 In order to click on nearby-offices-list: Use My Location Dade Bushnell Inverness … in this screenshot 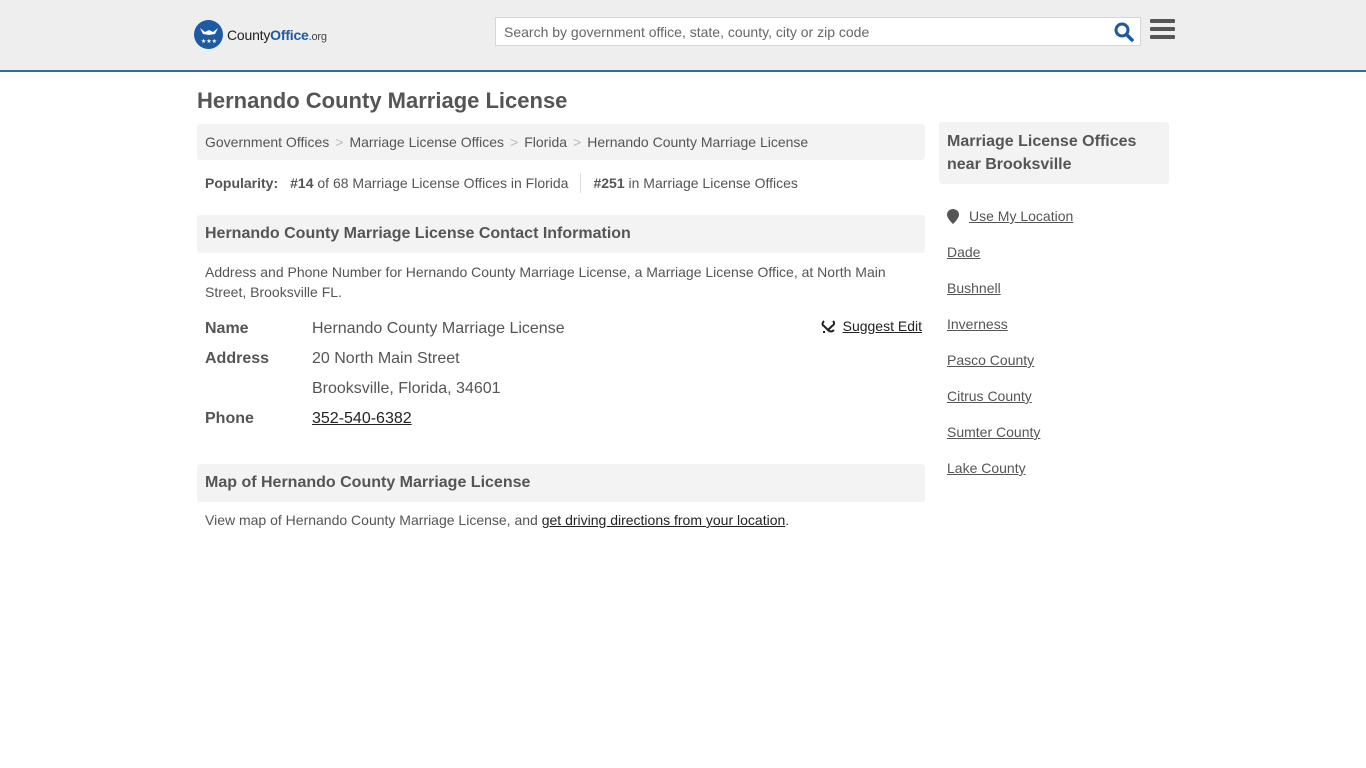, I will do `click(1010, 342)`.